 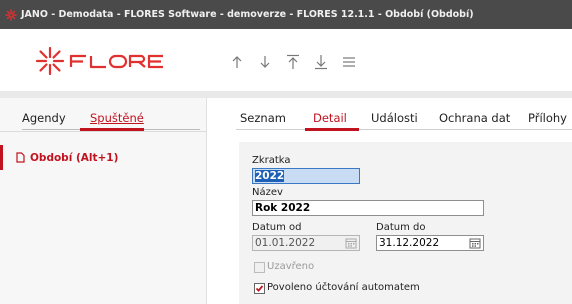 What do you see at coordinates (368, 208) in the screenshot?
I see `nazev-field: Rok 2022` at bounding box center [368, 208].